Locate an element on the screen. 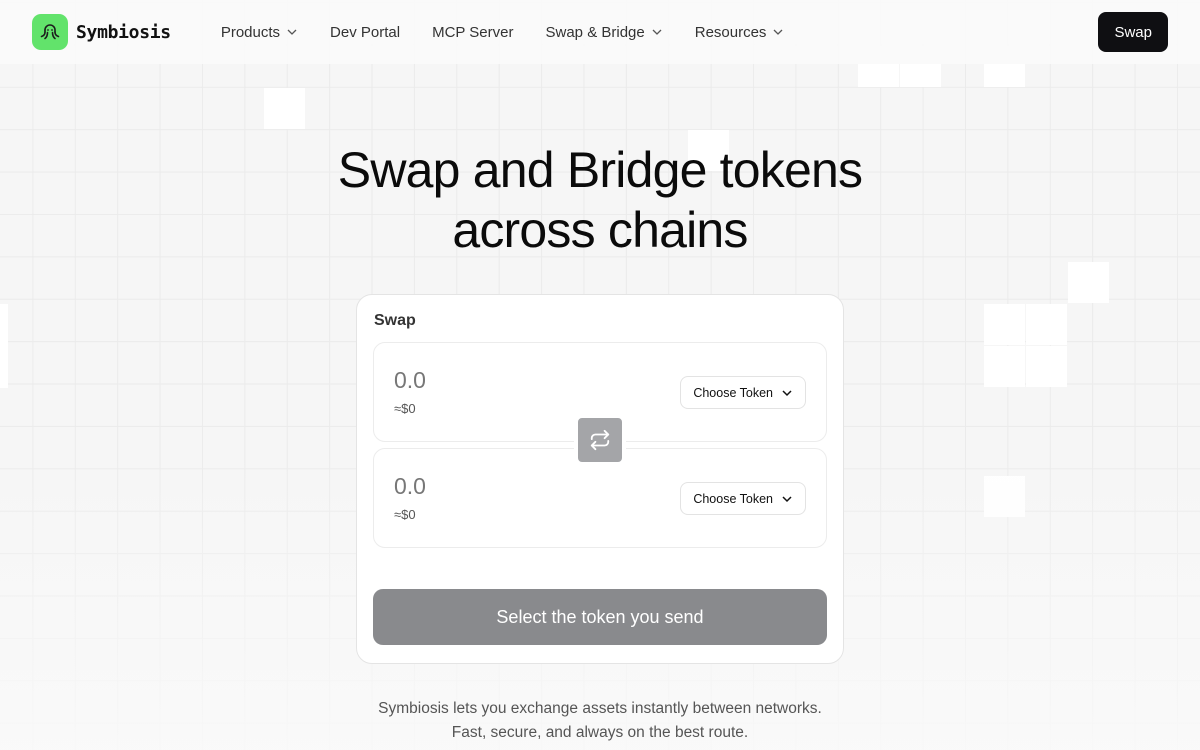  nav-item-mcp-server: MCP Server is located at coordinates (472, 32).